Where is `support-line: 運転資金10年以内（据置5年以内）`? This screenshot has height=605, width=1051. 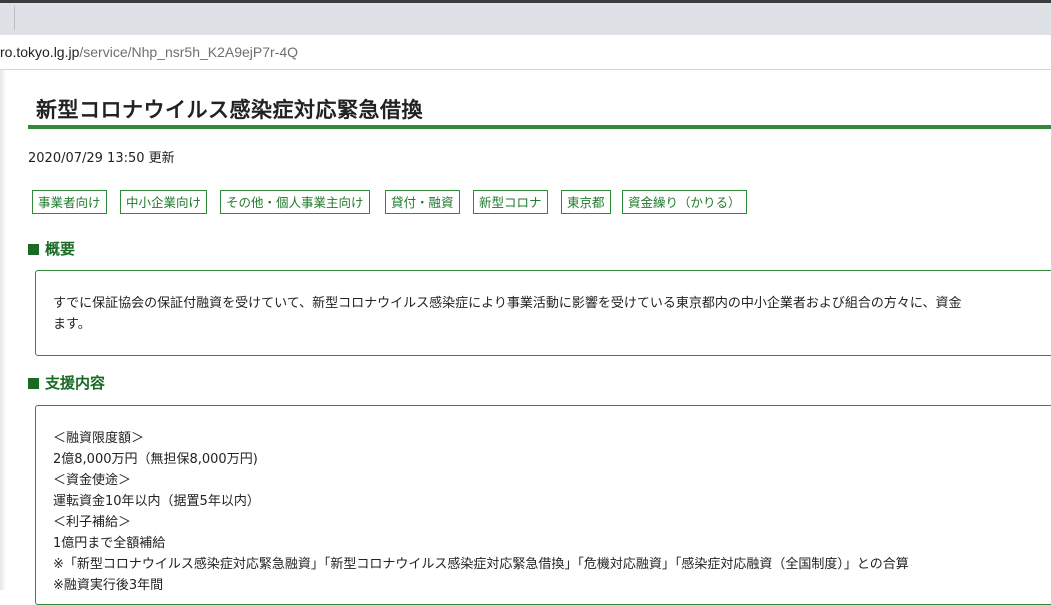
support-line: 運転資金10年以内（据置5年以内） is located at coordinates (156, 501).